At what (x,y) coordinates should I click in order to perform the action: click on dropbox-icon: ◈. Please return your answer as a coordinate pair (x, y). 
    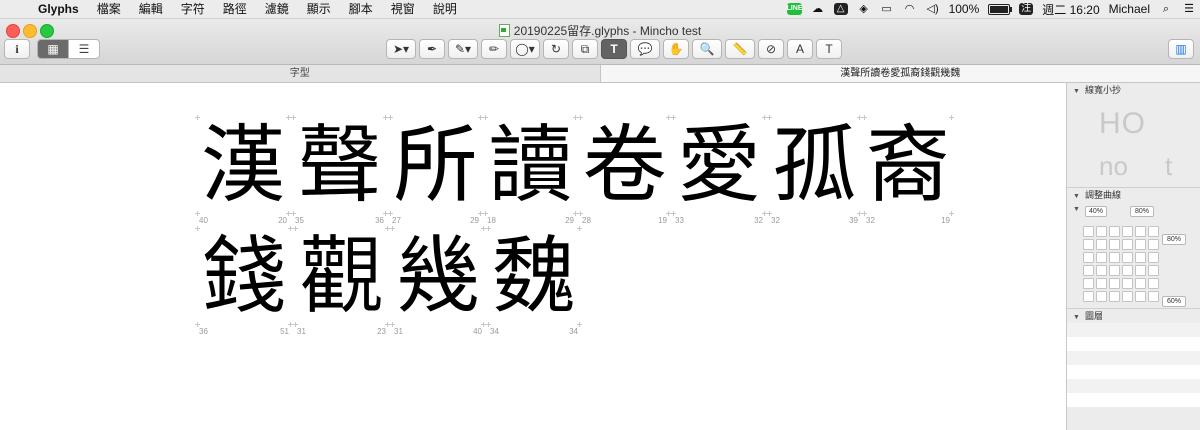
    Looking at the image, I should click on (864, 9).